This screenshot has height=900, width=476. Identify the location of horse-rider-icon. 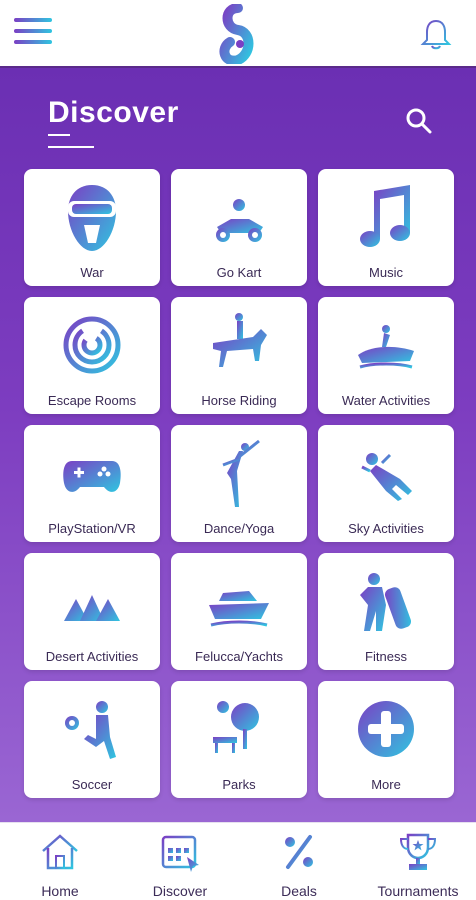
(240, 340).